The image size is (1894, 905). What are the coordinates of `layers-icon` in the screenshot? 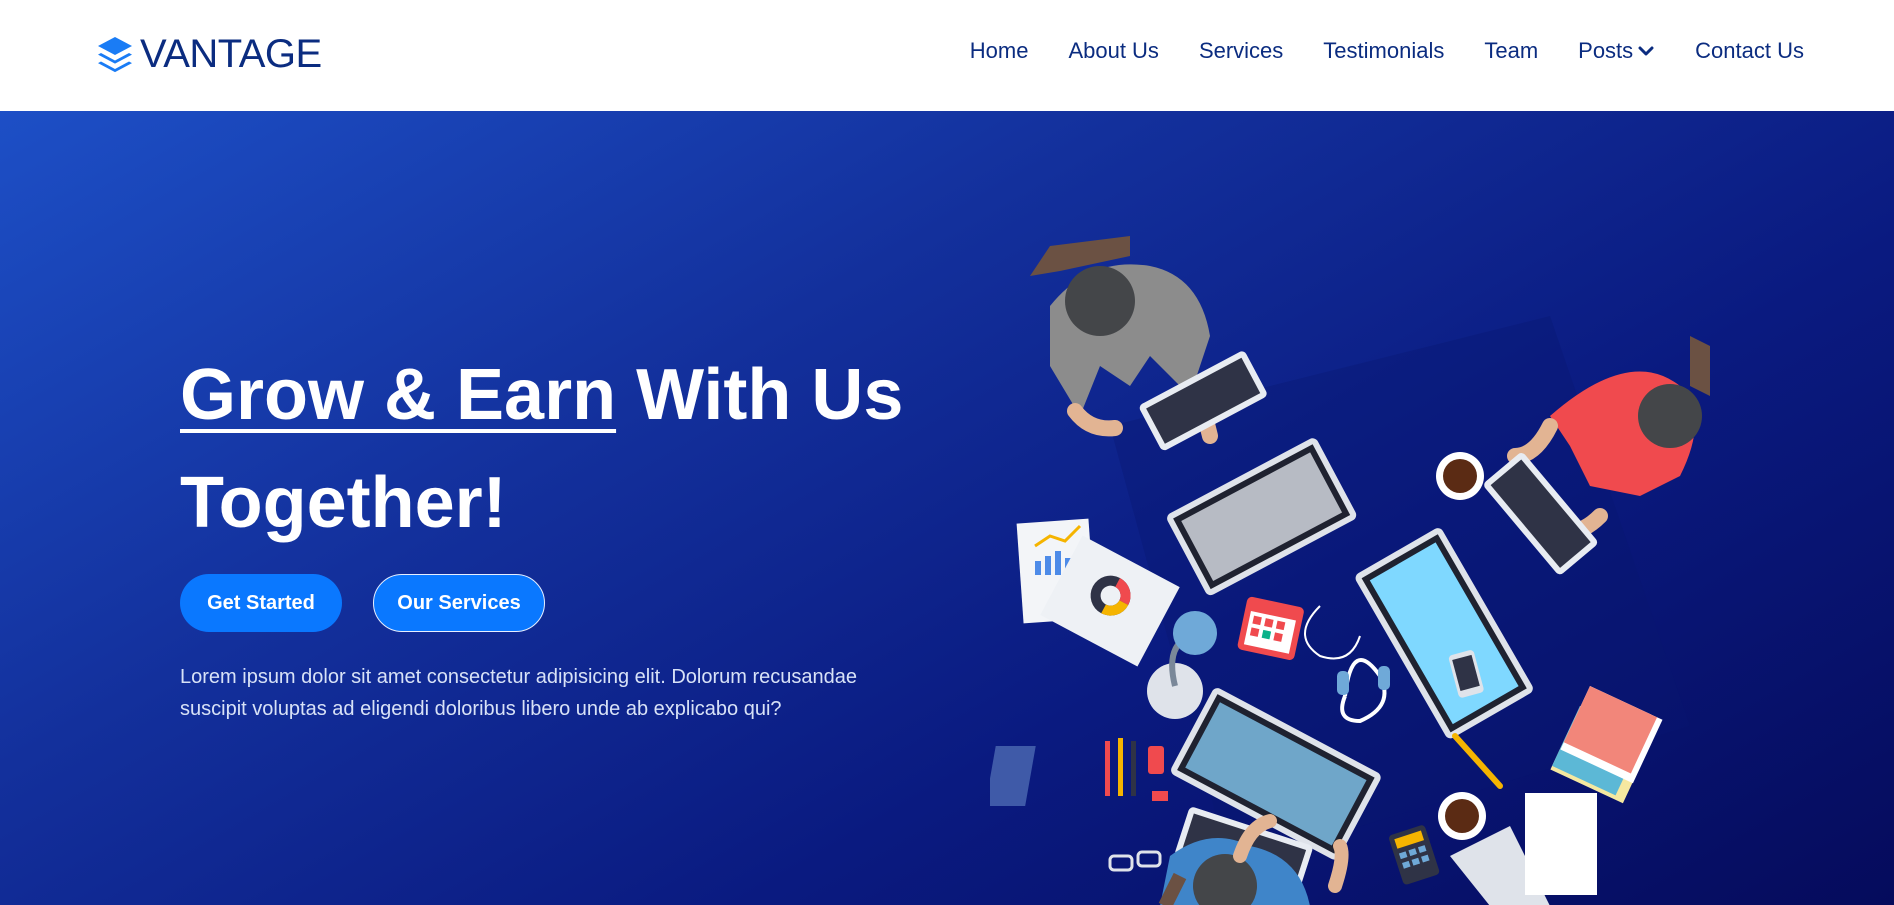 It's located at (115, 54).